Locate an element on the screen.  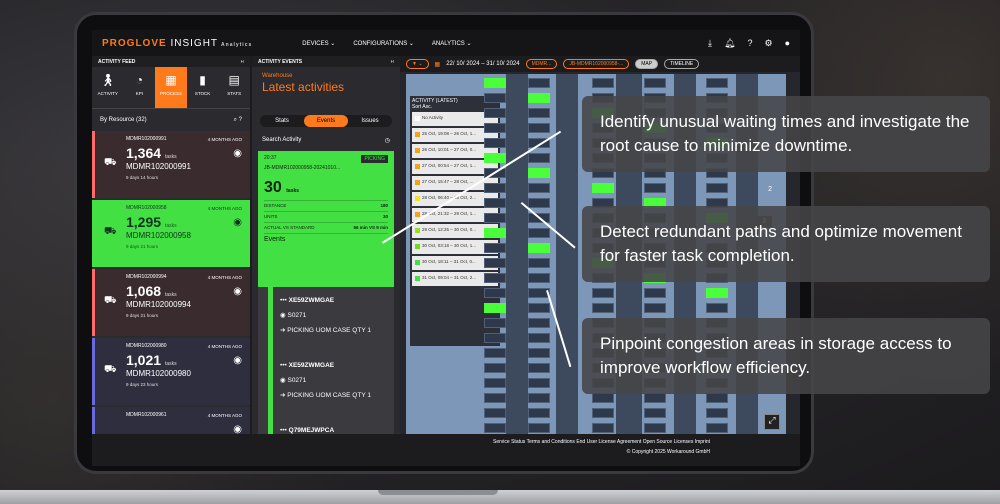
aisle is located at coordinates (567, 255).